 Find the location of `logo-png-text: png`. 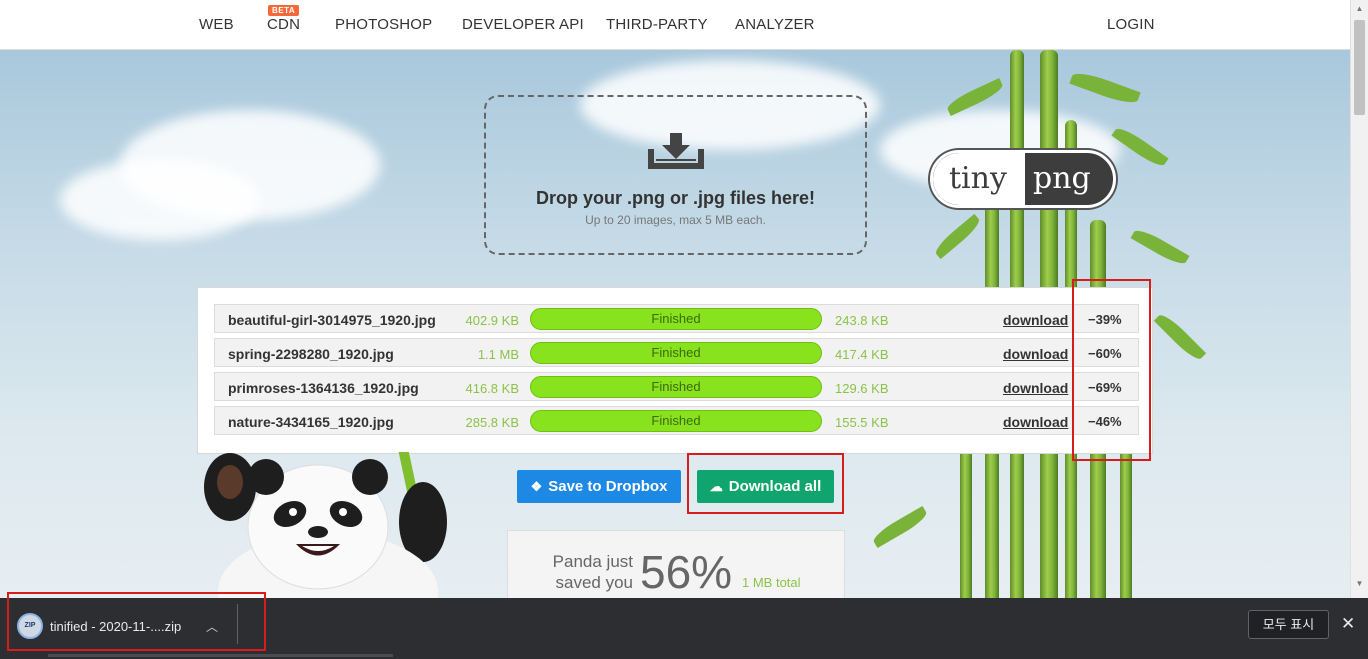

logo-png-text: png is located at coordinates (1062, 178).